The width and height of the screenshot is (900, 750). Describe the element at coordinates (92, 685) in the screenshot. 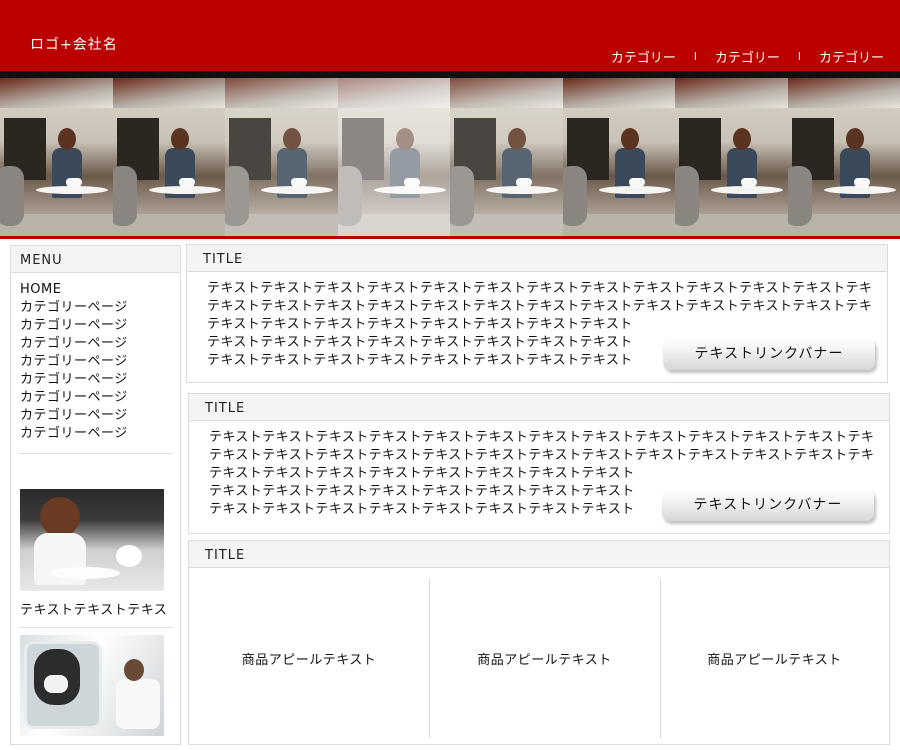

I see `sidebar-photo-dog-car` at that location.